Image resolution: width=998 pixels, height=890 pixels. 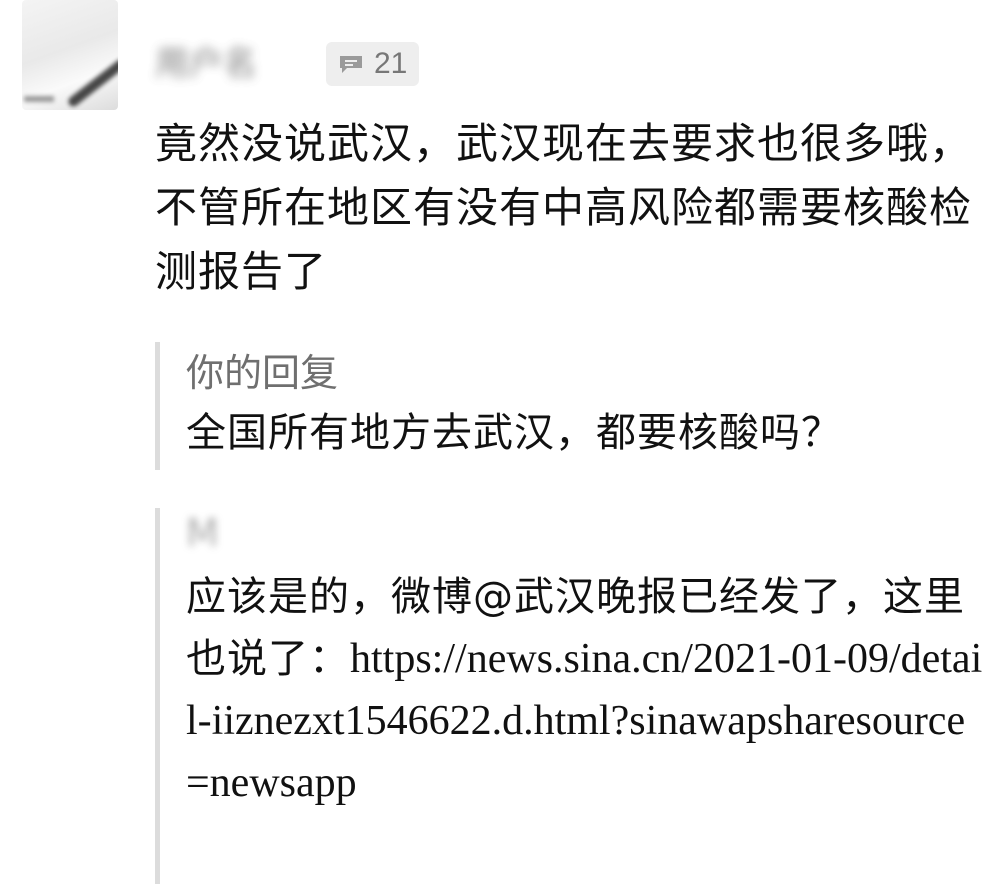 What do you see at coordinates (373, 64) in the screenshot?
I see `reply-count-badge: 21` at bounding box center [373, 64].